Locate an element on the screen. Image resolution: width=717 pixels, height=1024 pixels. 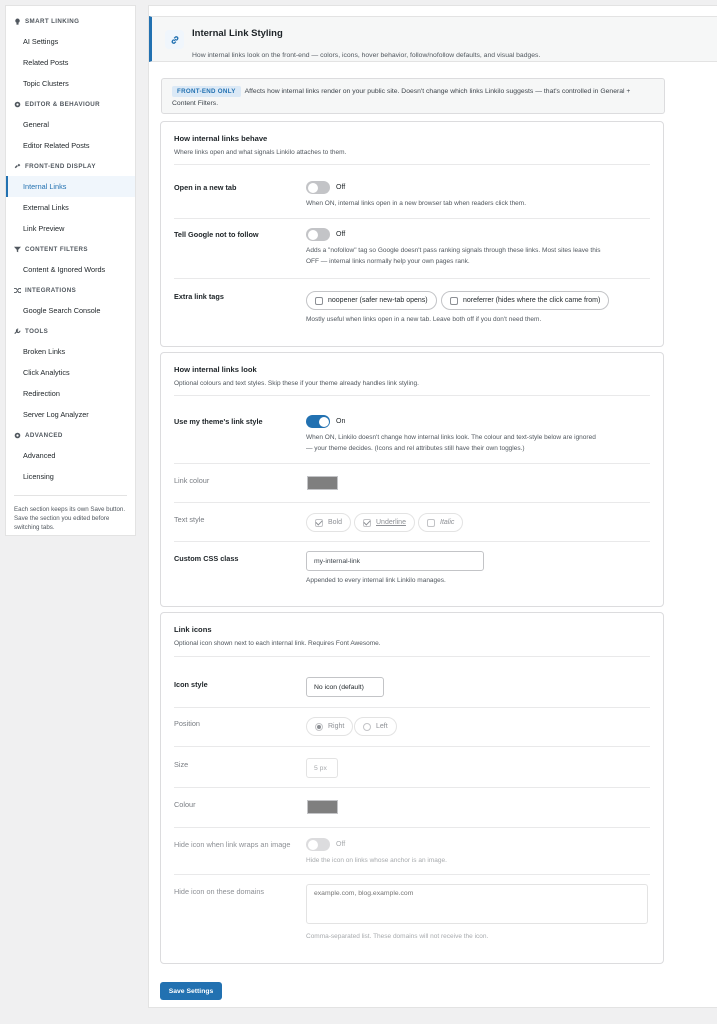
section-title: INTEGRATIONS is located at coordinates (51, 290).